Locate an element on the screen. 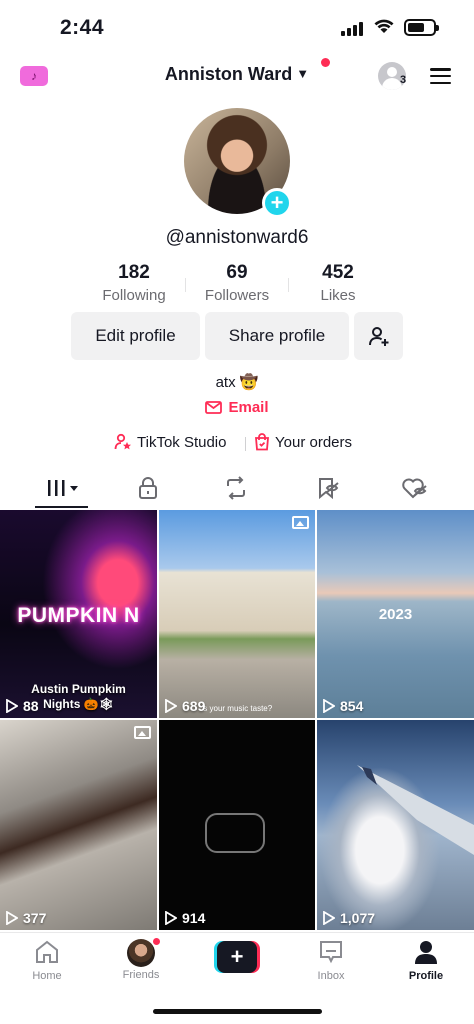  nav-inbox-label: Inbox is located at coordinates (331, 976).